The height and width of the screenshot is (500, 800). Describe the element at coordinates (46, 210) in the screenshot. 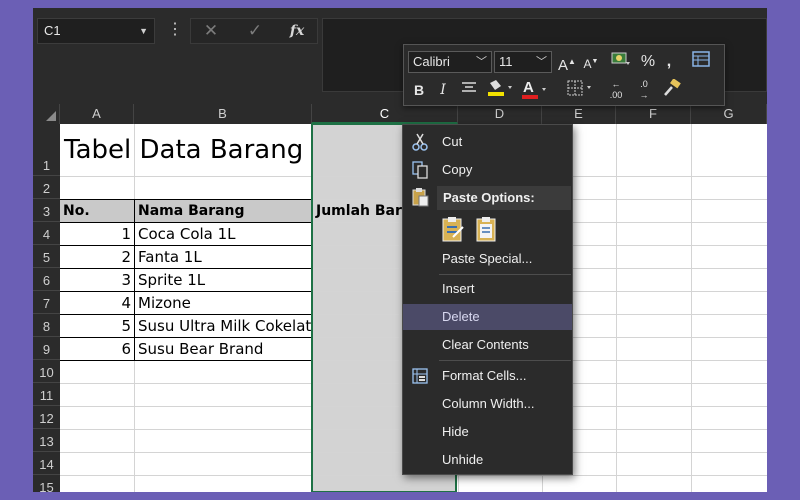

I see `row-header: 3` at that location.